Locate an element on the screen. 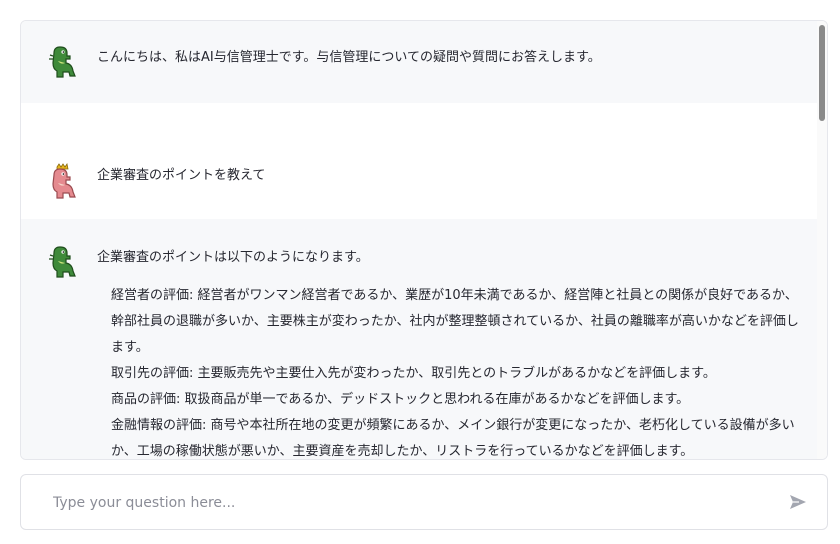 This screenshot has width=840, height=544. message-text: 企業審査のポイントを教えて is located at coordinates (181, 175).